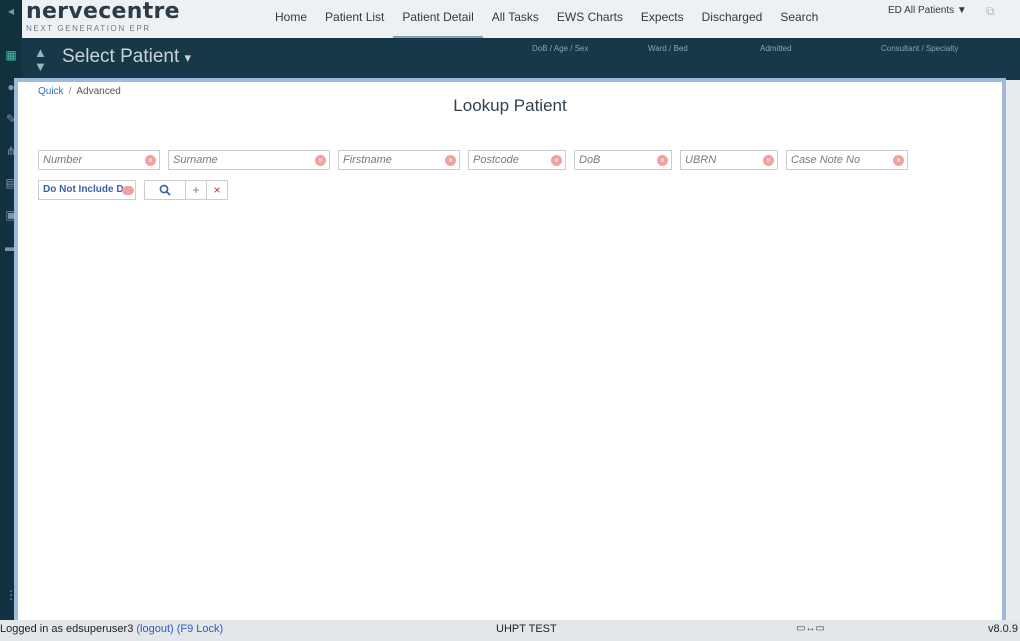 This screenshot has width=1020, height=641. Describe the element at coordinates (776, 48) in the screenshot. I see `admitted-header: Admitted` at that location.